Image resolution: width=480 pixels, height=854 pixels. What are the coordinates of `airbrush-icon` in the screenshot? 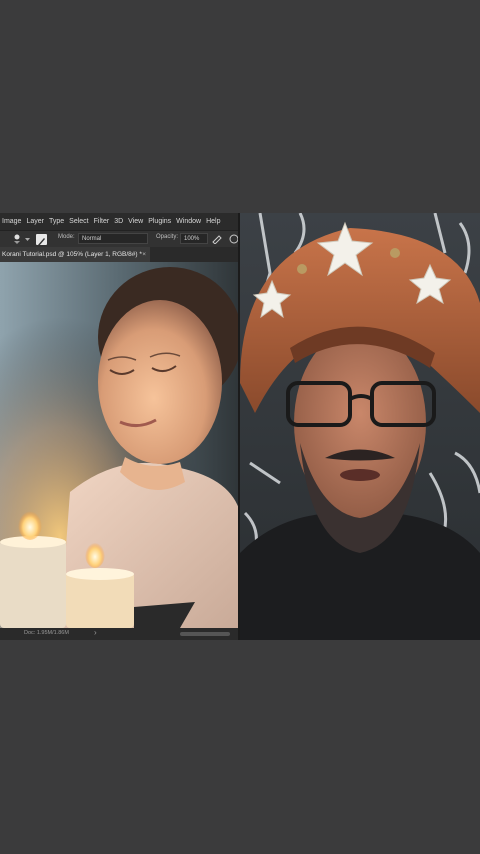 It's located at (217, 239).